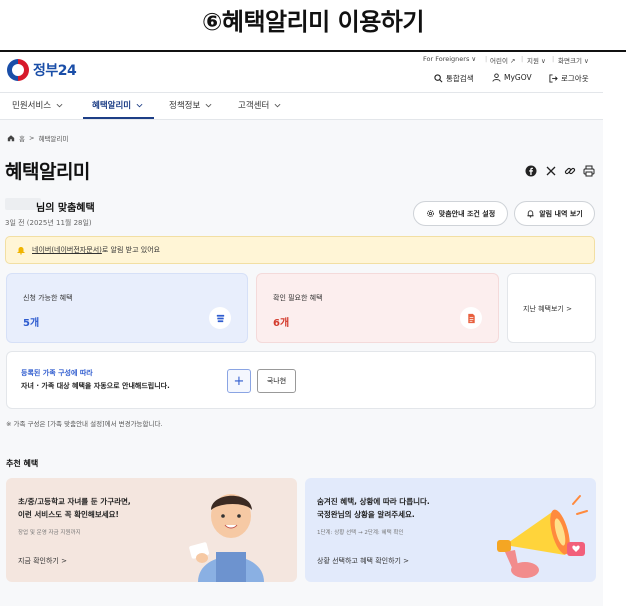 This screenshot has height=606, width=626. Describe the element at coordinates (301, 92) in the screenshot. I see `header-divider` at that location.